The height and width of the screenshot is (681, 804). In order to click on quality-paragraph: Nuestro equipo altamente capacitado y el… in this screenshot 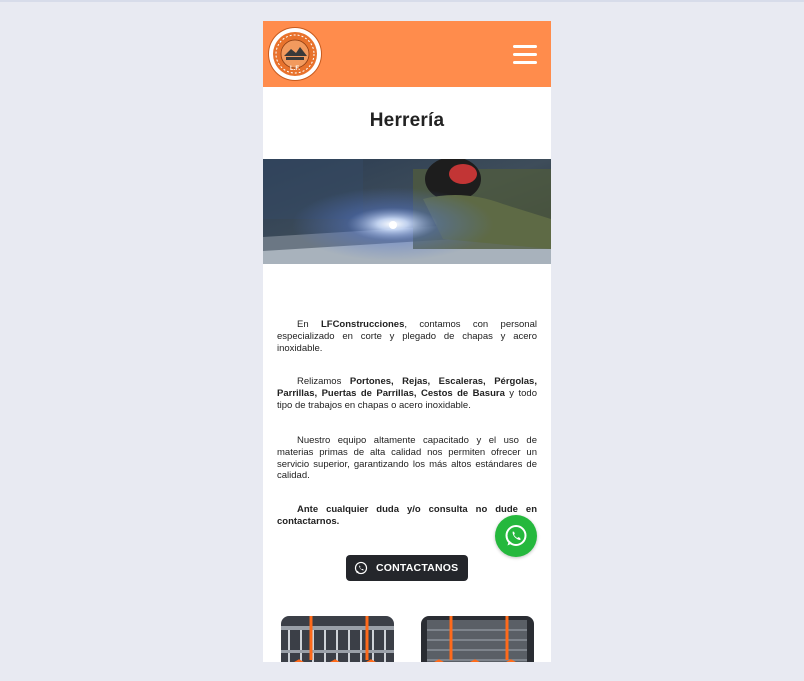, I will do `click(407, 458)`.